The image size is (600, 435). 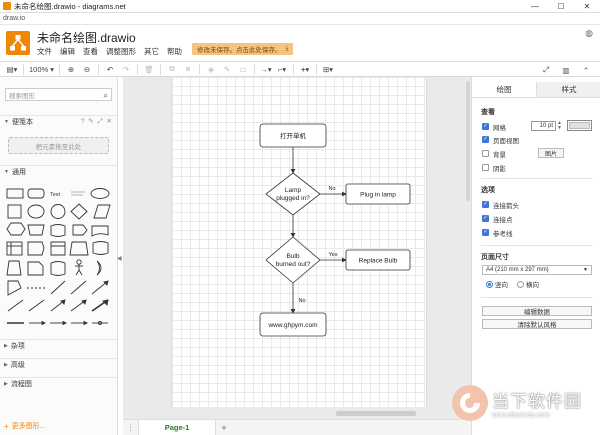 I want to click on maximize-button: ☐, so click(x=561, y=6).